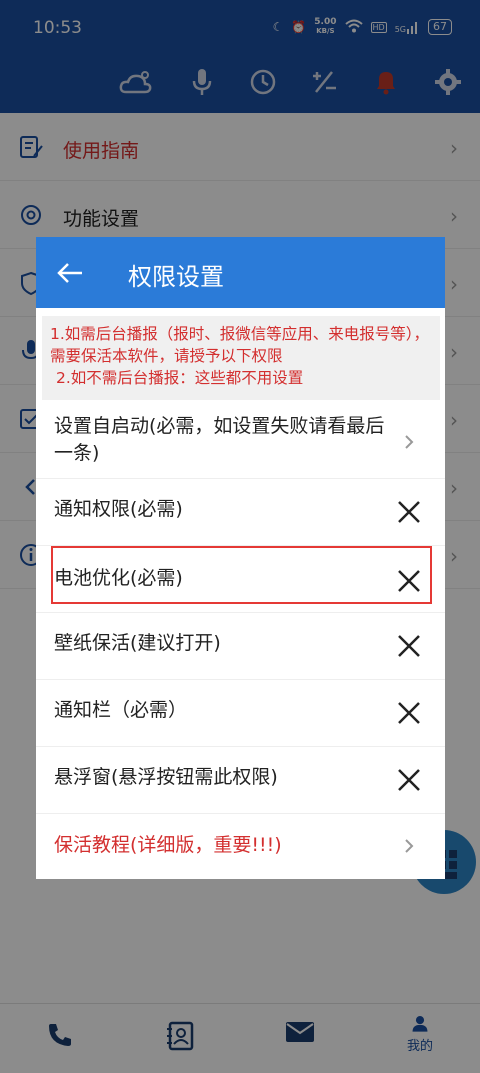 The width and height of the screenshot is (480, 1073). Describe the element at coordinates (118, 509) in the screenshot. I see `row-notification-permission-label: 通知权限(必需)` at that location.